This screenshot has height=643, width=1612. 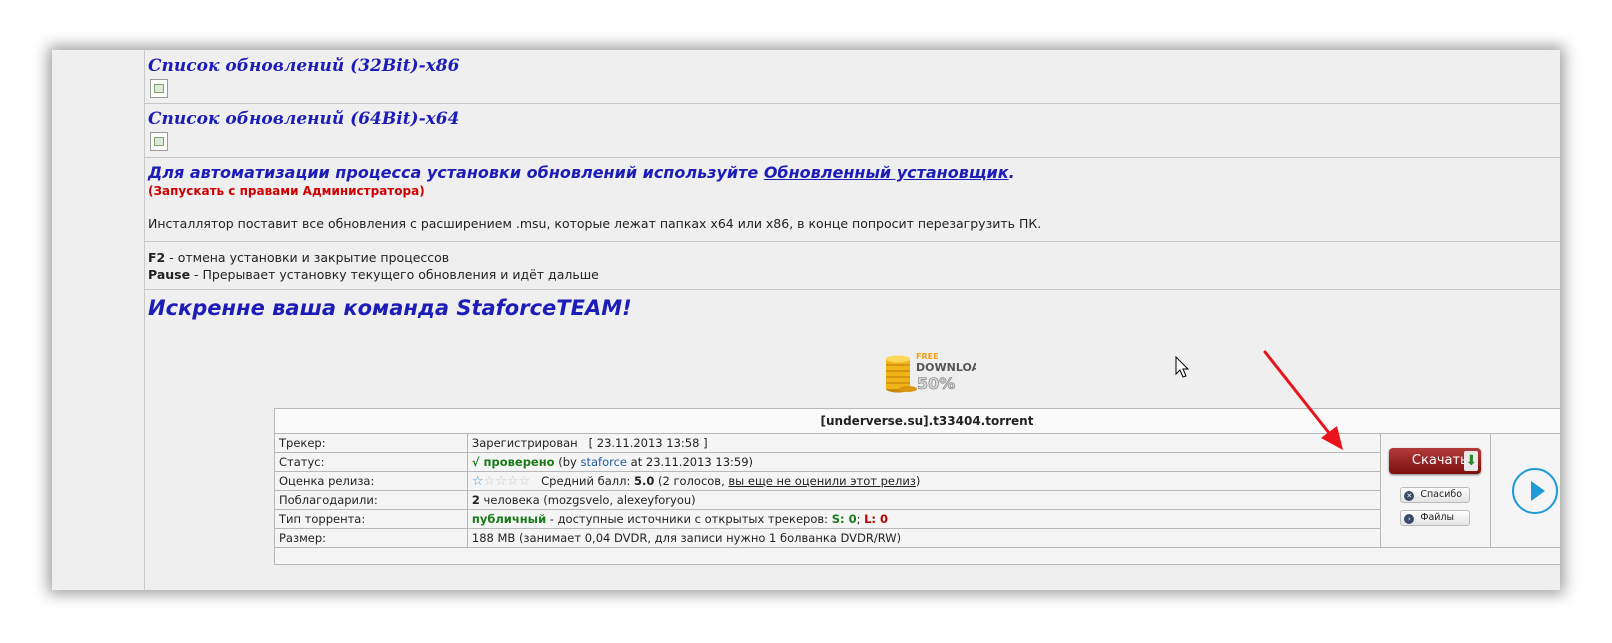 I want to click on status-user-link: staforce, so click(x=604, y=462).